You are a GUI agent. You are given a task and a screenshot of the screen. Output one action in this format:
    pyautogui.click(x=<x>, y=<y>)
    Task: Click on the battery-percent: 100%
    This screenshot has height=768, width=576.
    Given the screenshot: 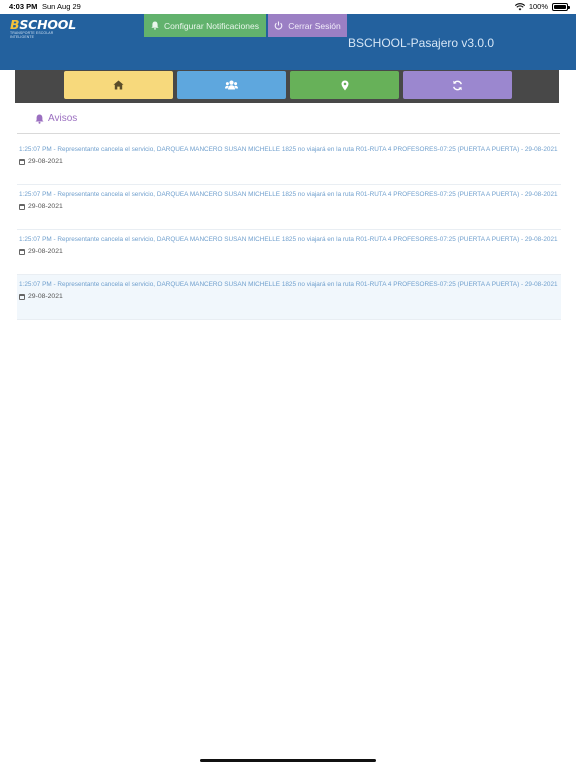 What is the action you would take?
    pyautogui.click(x=538, y=6)
    